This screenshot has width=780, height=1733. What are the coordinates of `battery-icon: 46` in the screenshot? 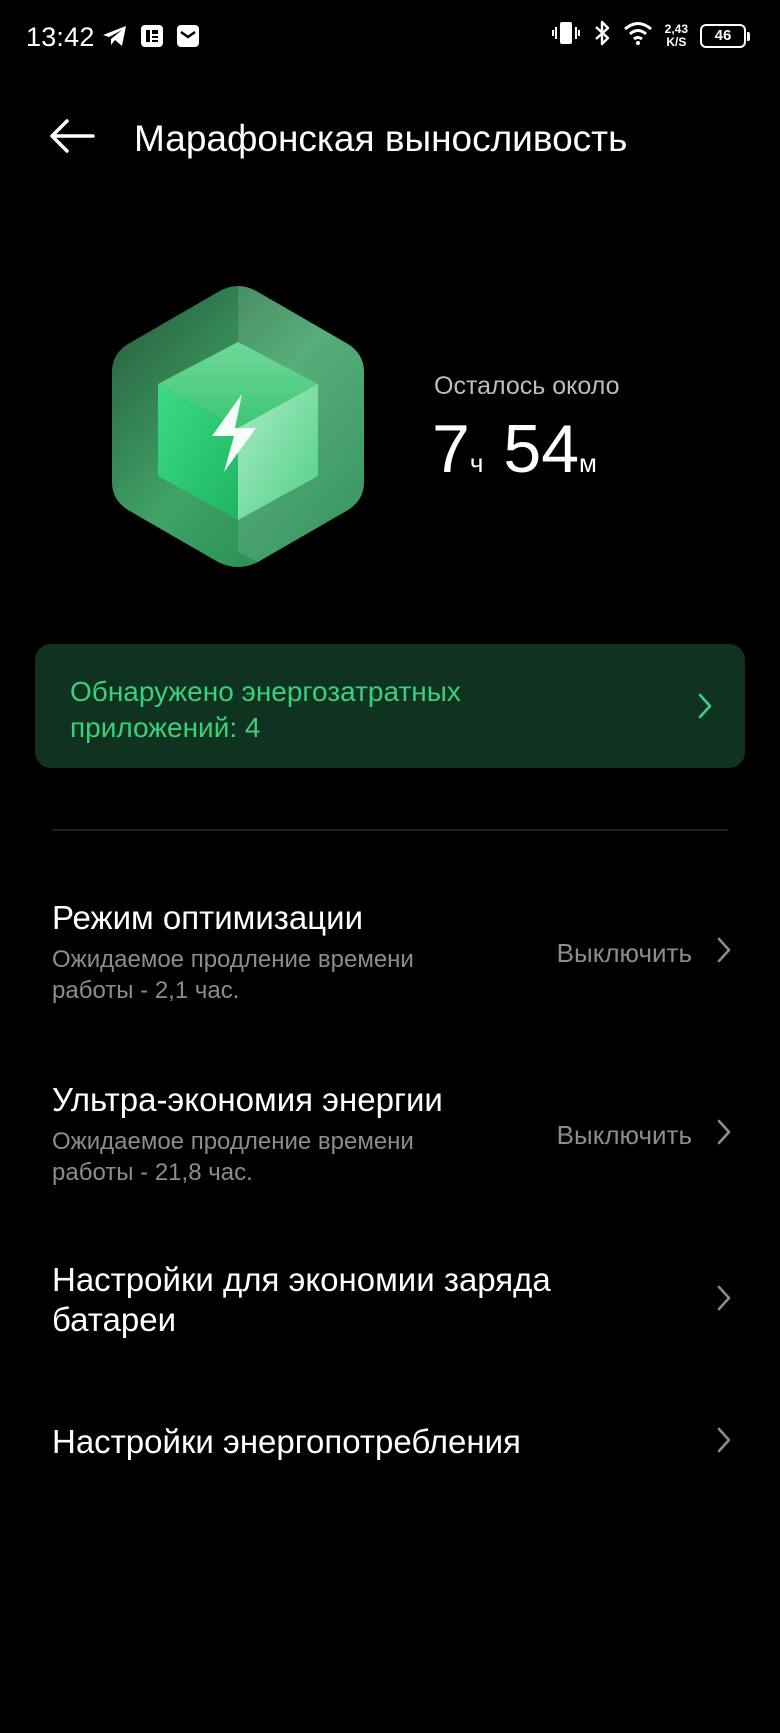 It's located at (725, 35).